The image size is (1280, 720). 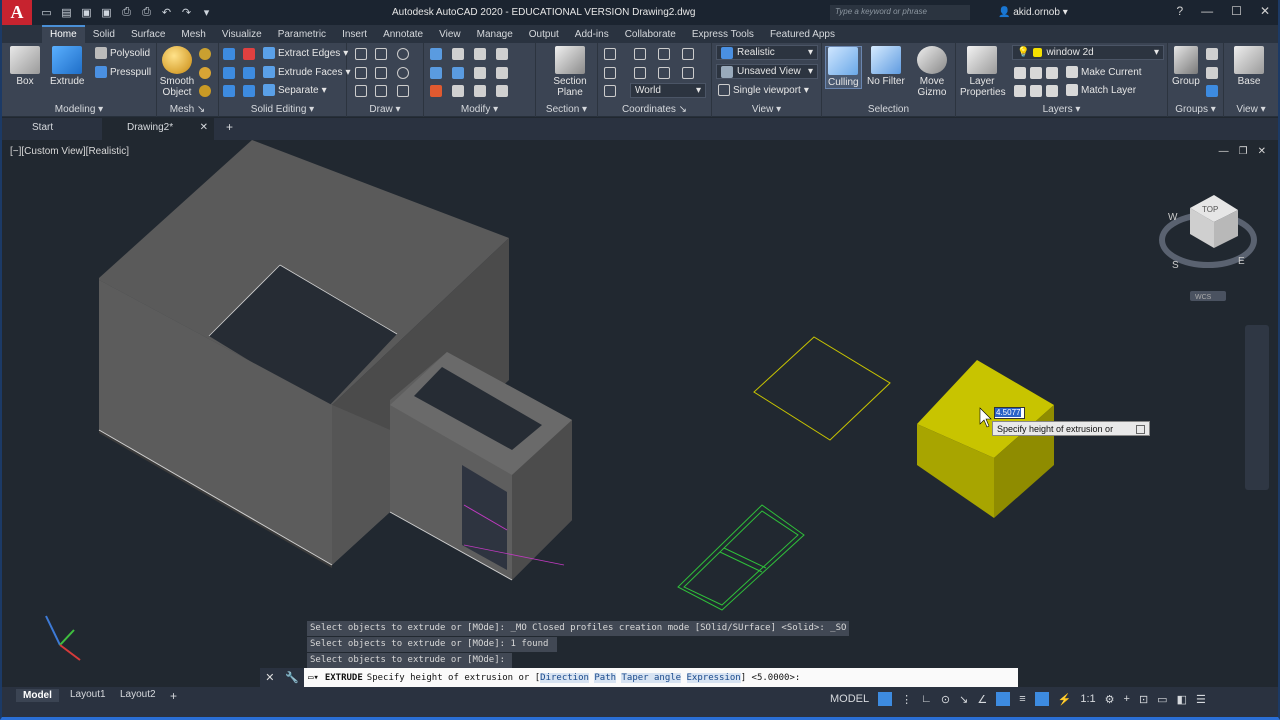 I want to click on ucs-object-icon, so click(x=640, y=73).